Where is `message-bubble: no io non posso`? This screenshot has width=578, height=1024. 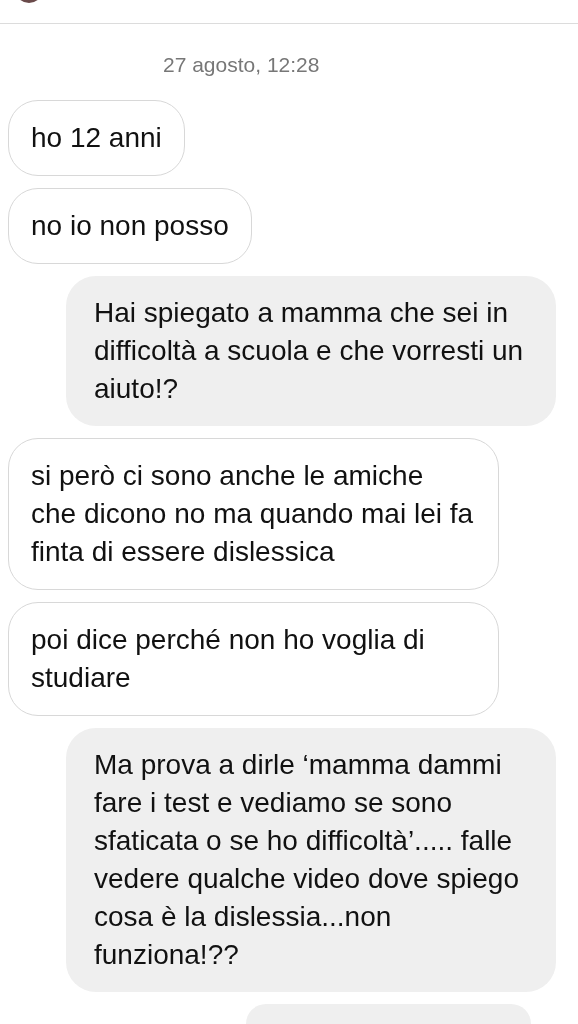 message-bubble: no io non posso is located at coordinates (130, 226).